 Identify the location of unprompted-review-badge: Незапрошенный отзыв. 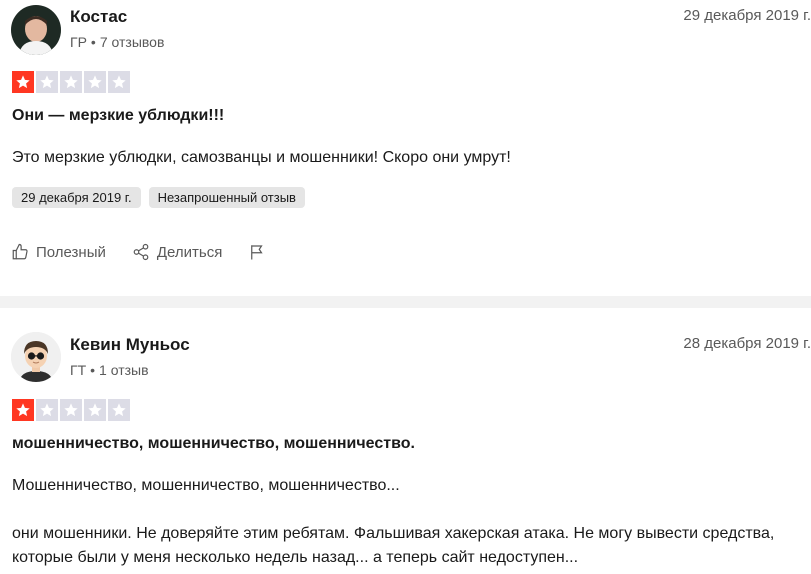
(226, 197).